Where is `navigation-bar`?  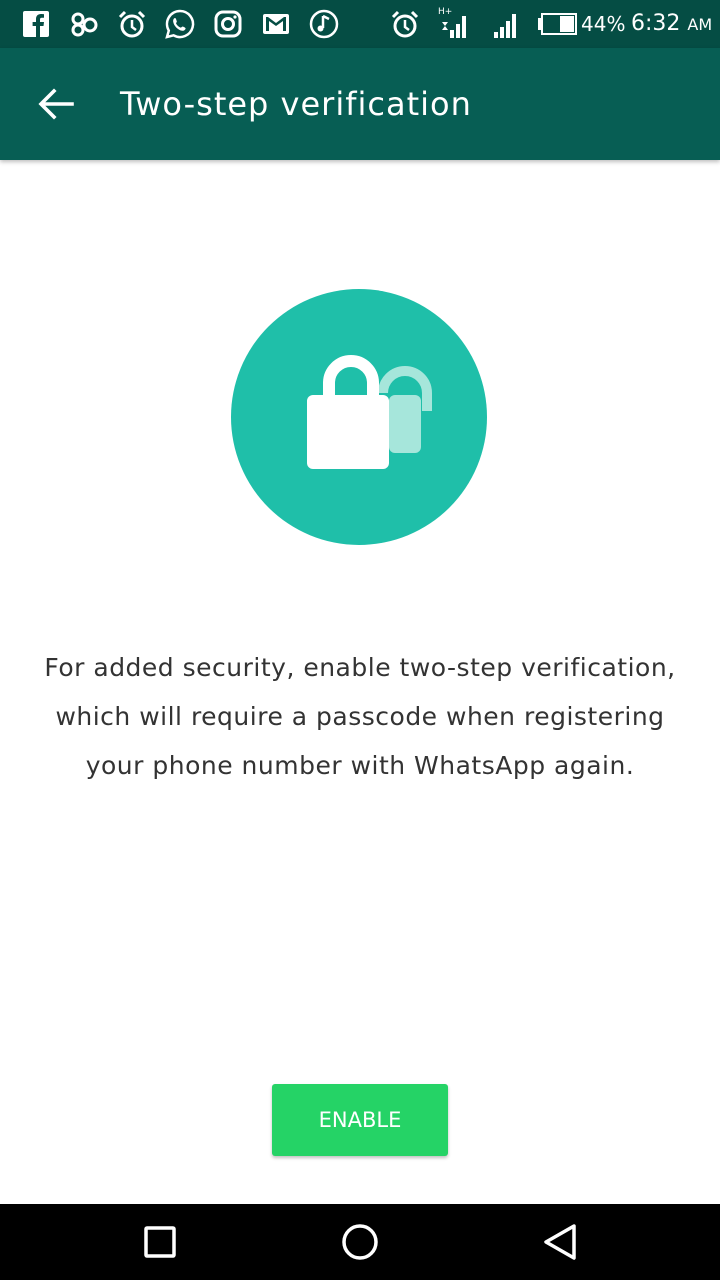 navigation-bar is located at coordinates (360, 1242).